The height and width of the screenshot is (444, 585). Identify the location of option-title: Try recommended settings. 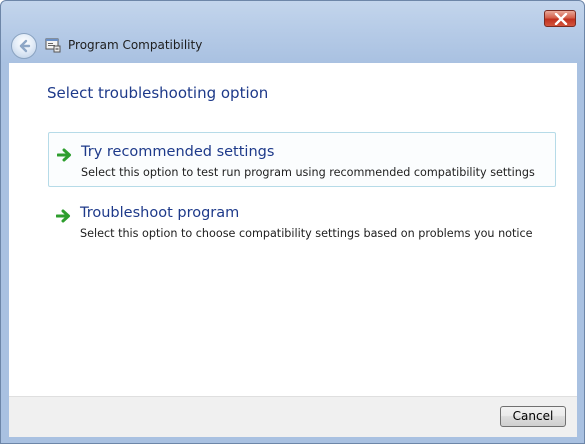
(178, 152).